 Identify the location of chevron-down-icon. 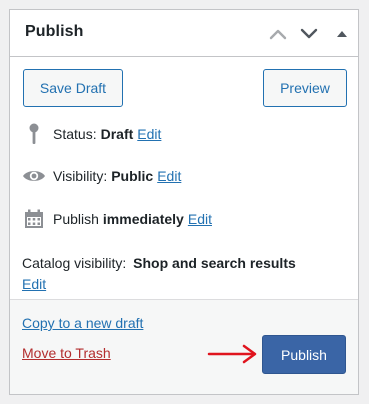
(309, 34).